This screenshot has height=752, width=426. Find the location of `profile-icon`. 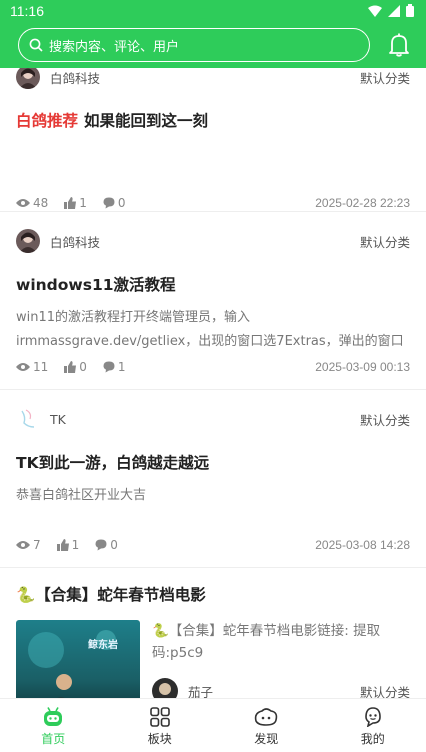

profile-icon is located at coordinates (372, 717).